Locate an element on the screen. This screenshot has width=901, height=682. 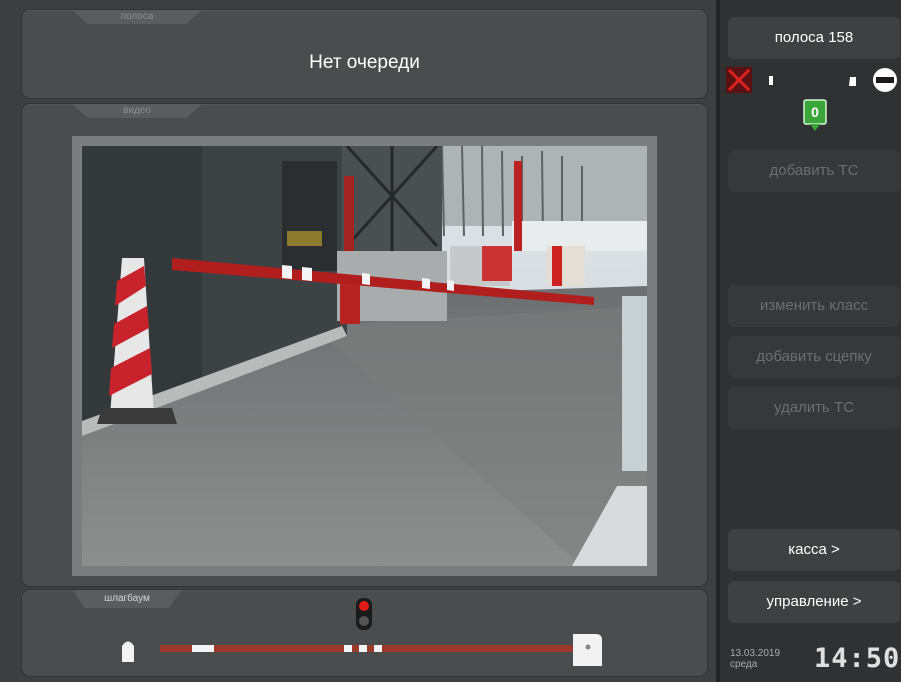
small-post-icon is located at coordinates (771, 80).